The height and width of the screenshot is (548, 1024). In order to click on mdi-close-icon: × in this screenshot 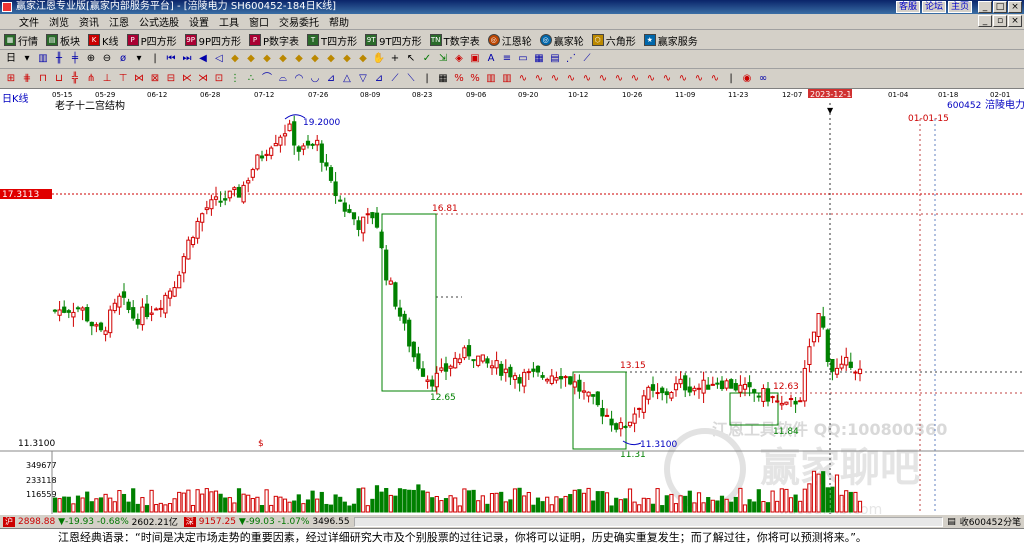, I will do `click(1015, 21)`.